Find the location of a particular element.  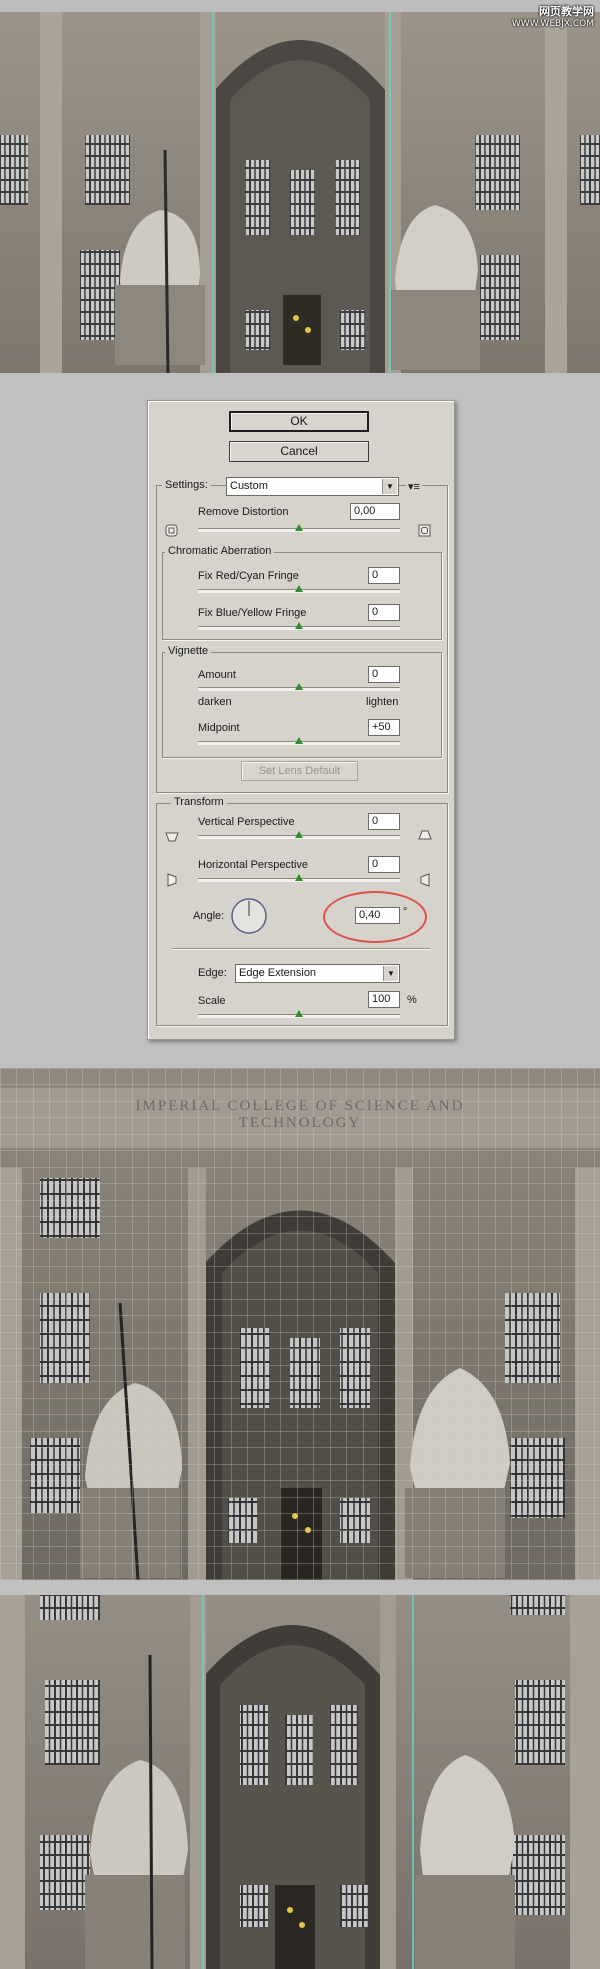

blue-yellow-field: 0 is located at coordinates (384, 612).